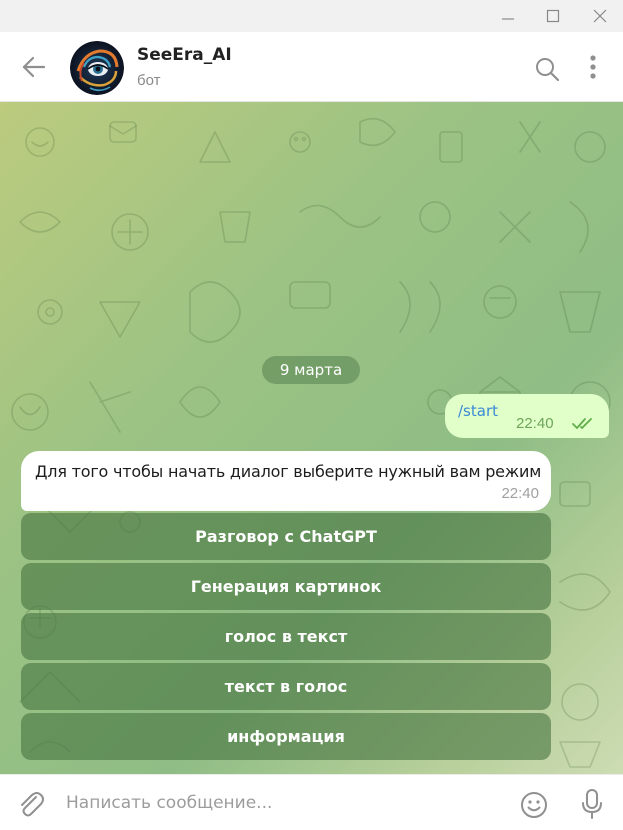 Image resolution: width=623 pixels, height=830 pixels. Describe the element at coordinates (311, 16) in the screenshot. I see `window-titlebar` at that location.